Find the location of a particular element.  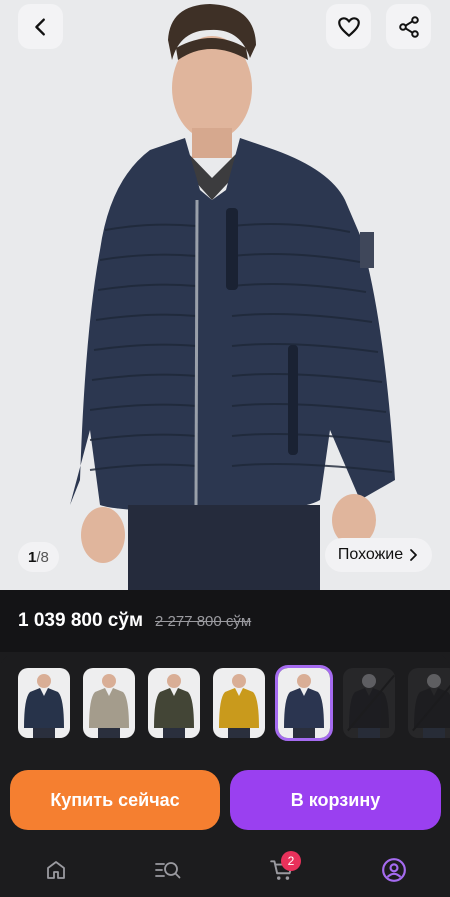

image-pager: 1/8 is located at coordinates (38, 557).